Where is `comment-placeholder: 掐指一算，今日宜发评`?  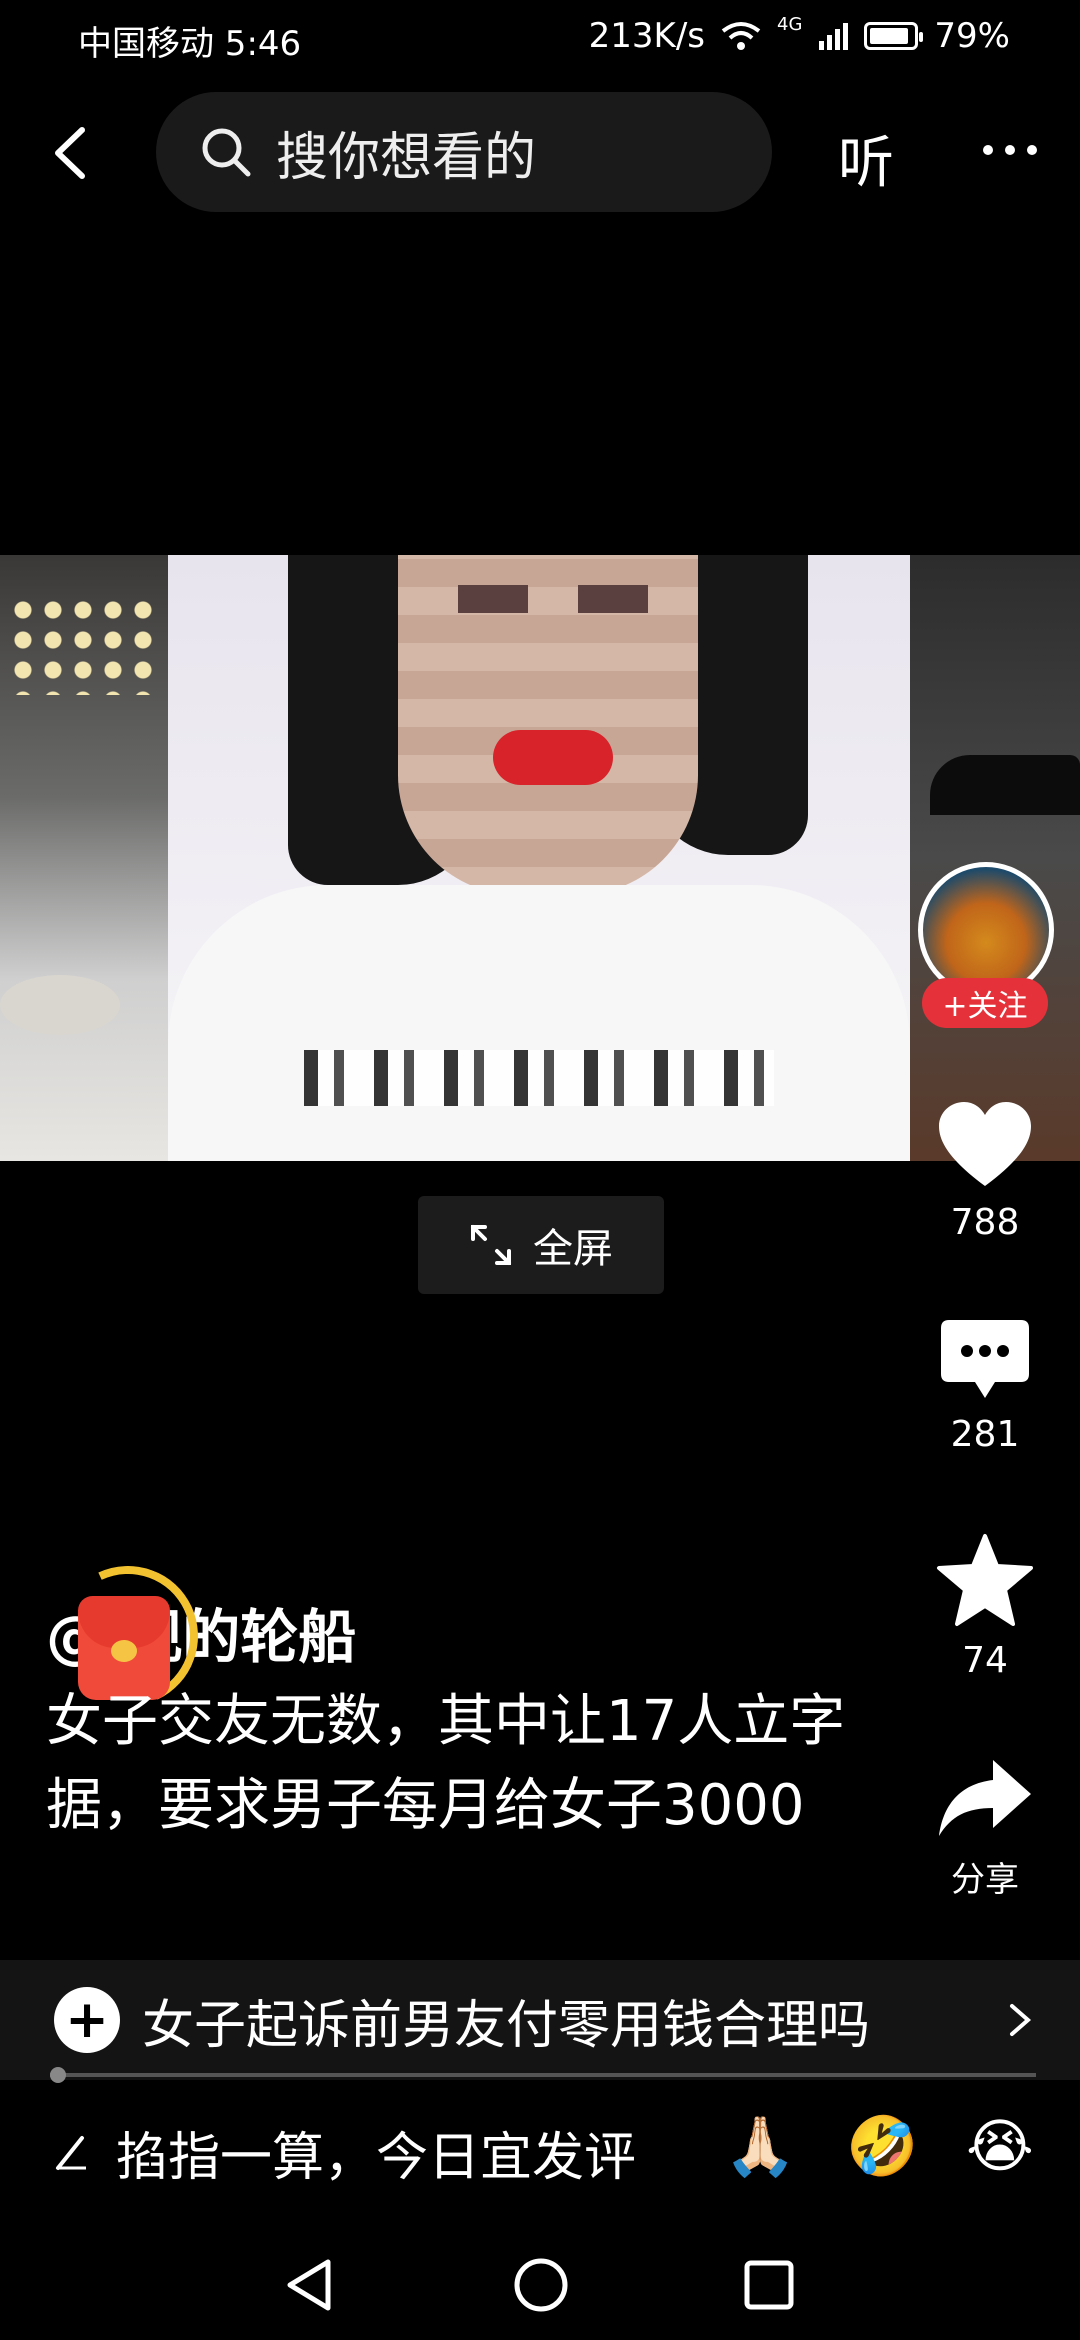
comment-placeholder: 掐指一算，今日宜发评 is located at coordinates (376, 2157).